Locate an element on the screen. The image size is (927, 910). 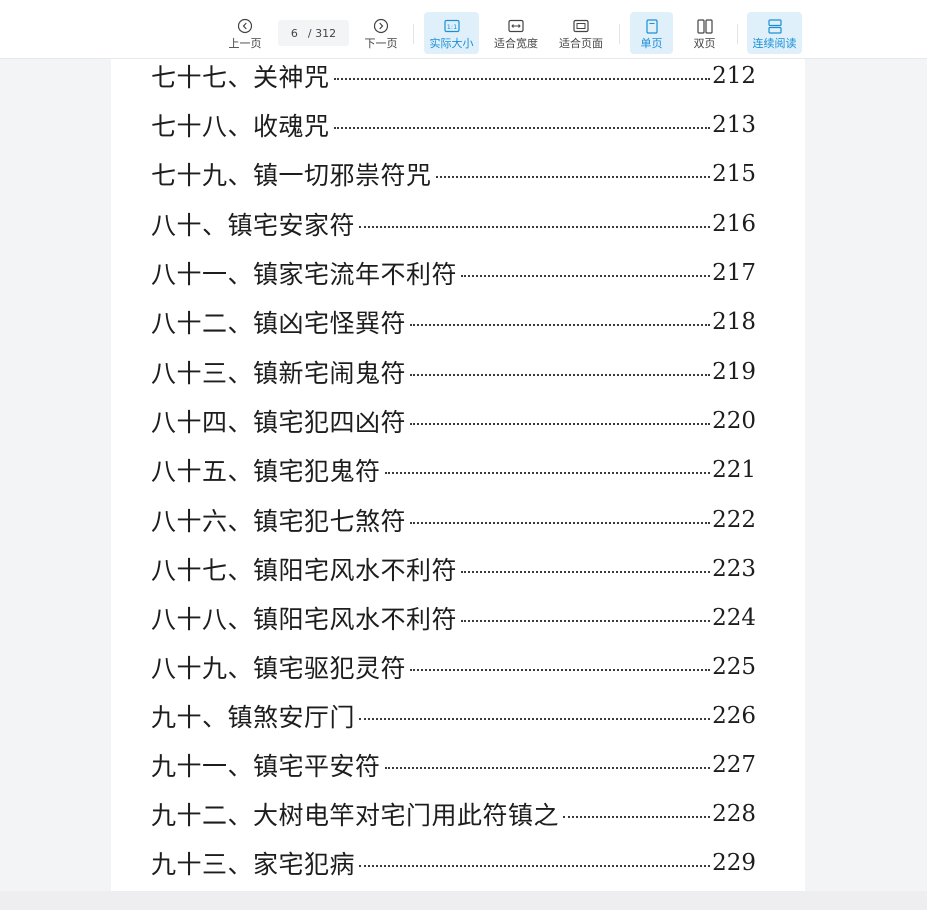
toc-entry: 七十七、关神咒 212 is located at coordinates (453, 76).